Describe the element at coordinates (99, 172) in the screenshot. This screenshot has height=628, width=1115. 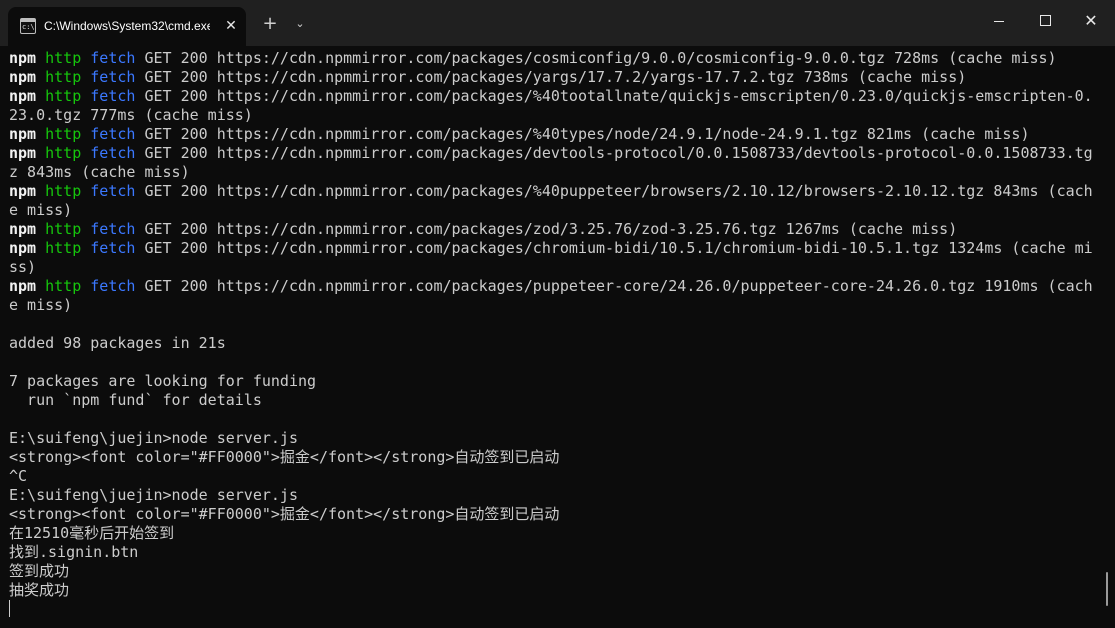
I see `npm-log-wrap-line: z 843ms (cache miss)` at that location.